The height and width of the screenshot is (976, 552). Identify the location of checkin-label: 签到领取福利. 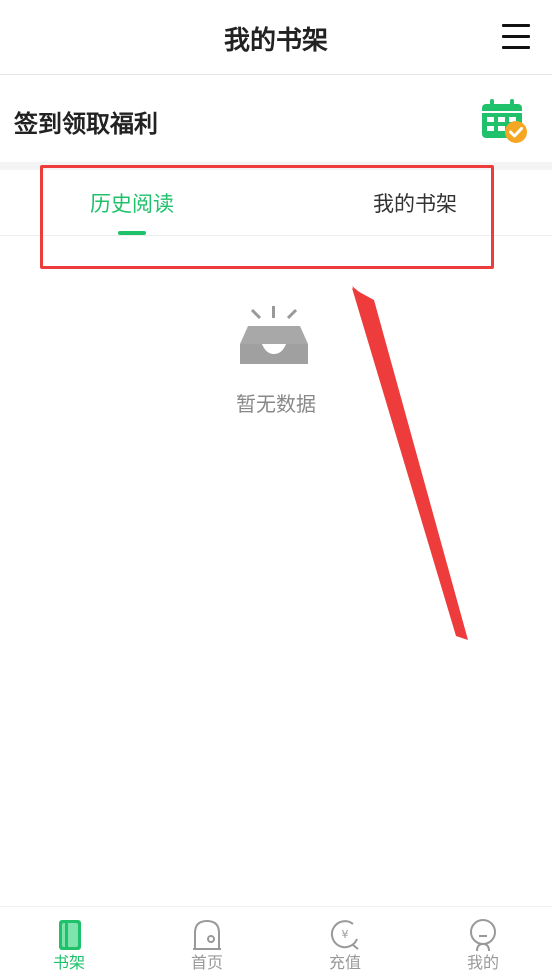
(86, 124).